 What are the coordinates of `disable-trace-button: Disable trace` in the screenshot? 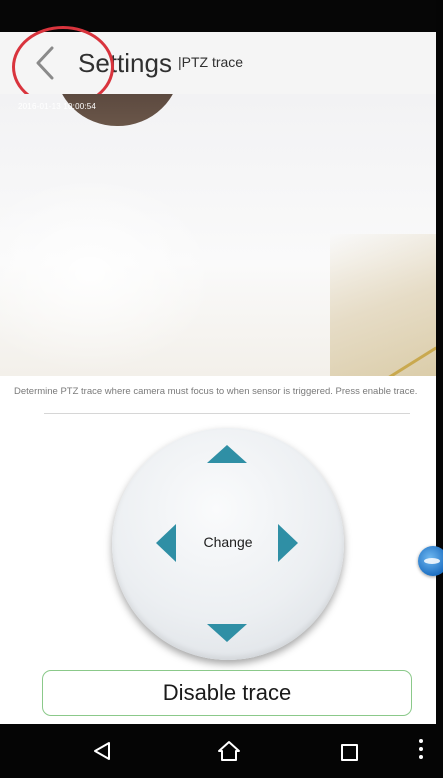 It's located at (227, 693).